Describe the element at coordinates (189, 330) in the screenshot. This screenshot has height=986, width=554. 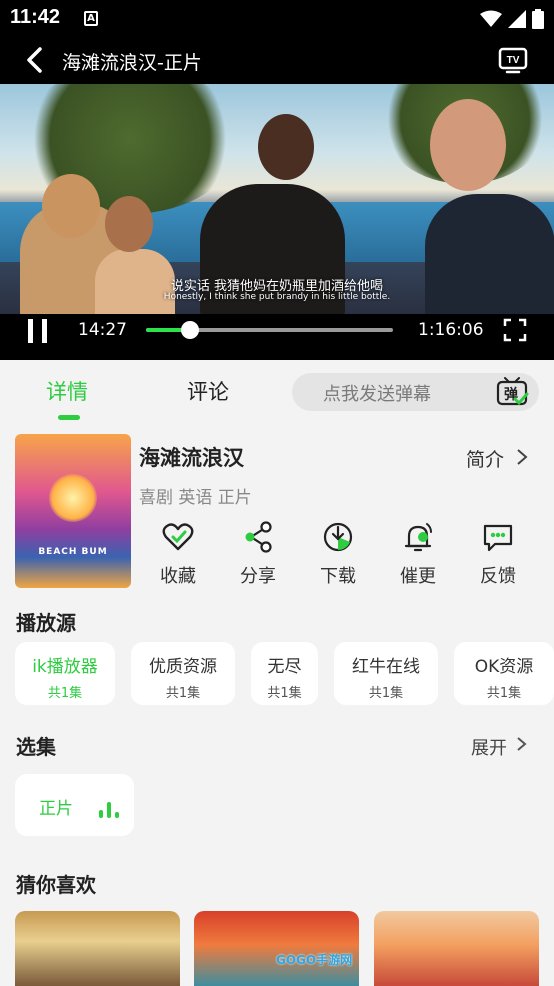
I see `progress-knob` at that location.